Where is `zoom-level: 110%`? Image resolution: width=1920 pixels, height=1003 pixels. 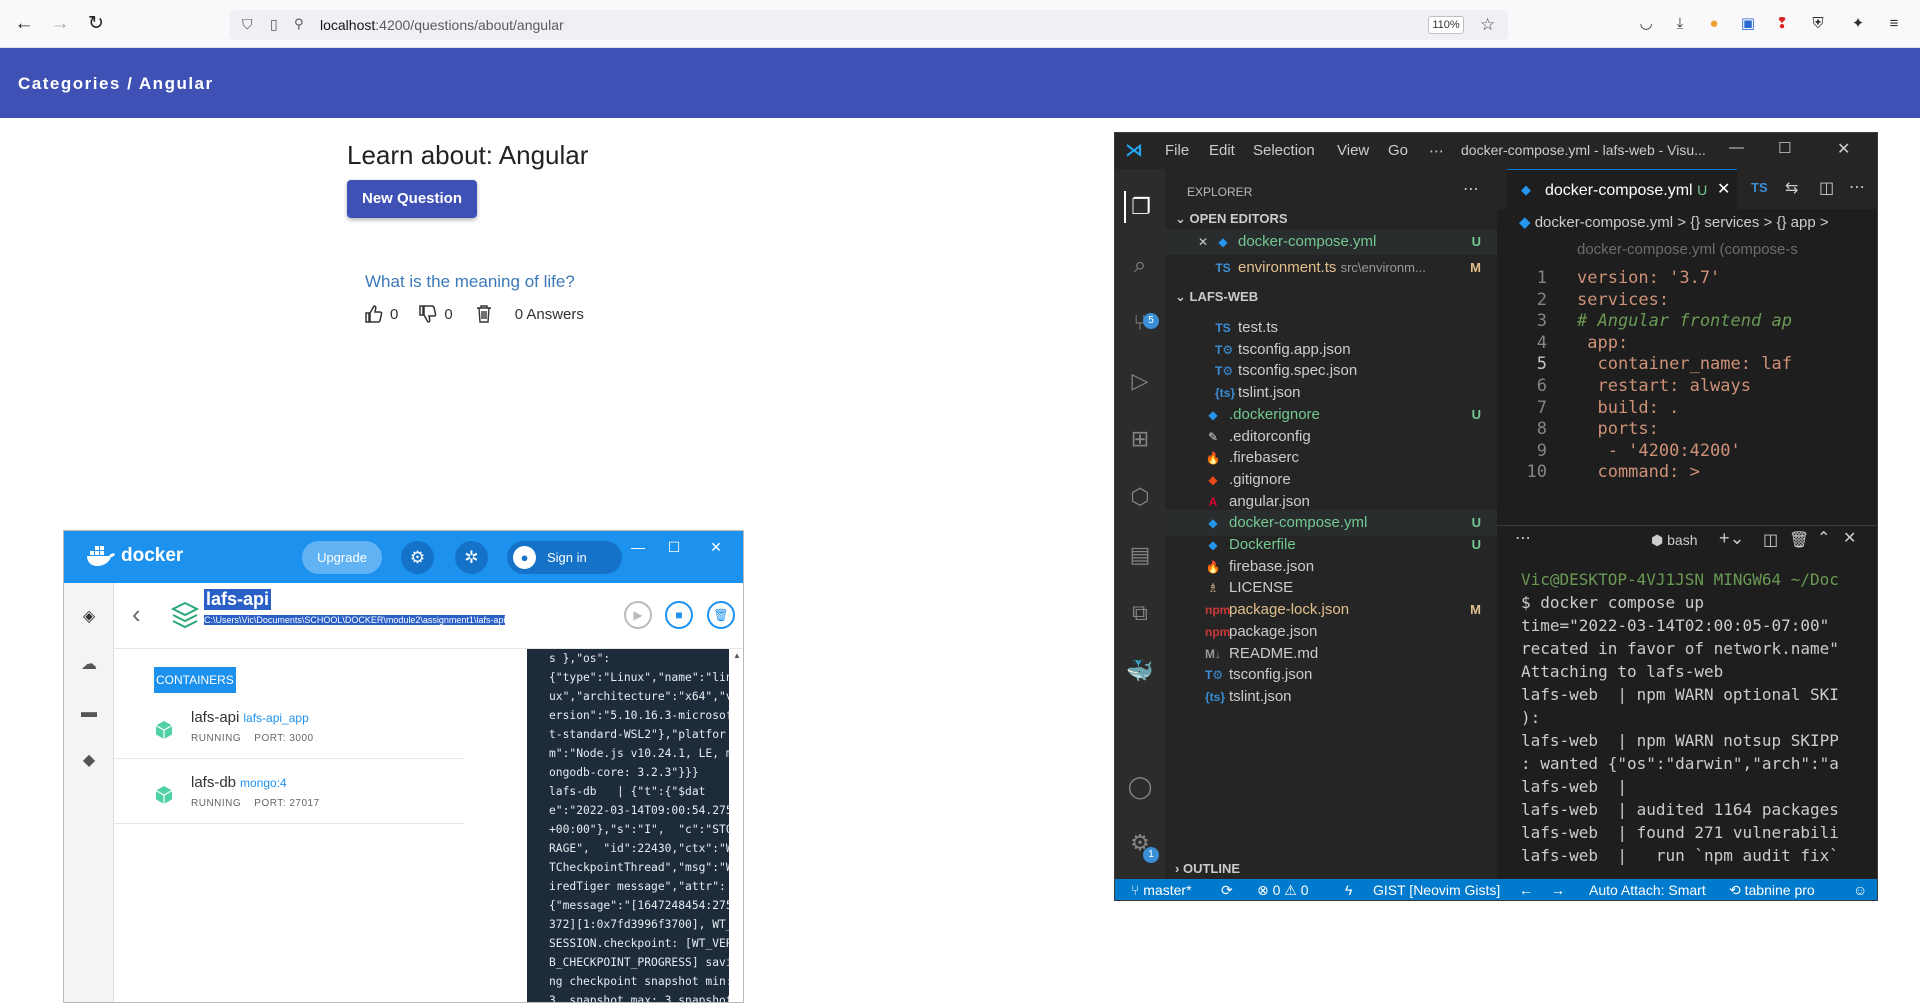
zoom-level: 110% is located at coordinates (1446, 25).